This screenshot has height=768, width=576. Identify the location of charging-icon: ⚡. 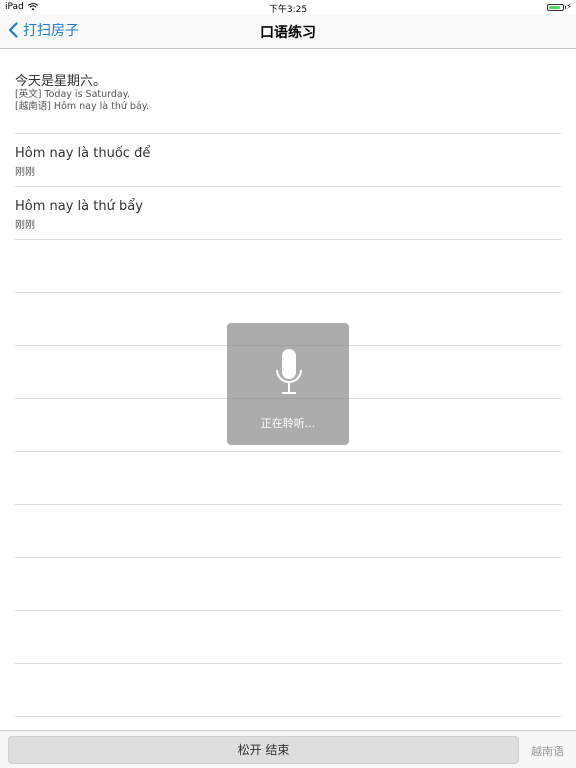
(569, 6).